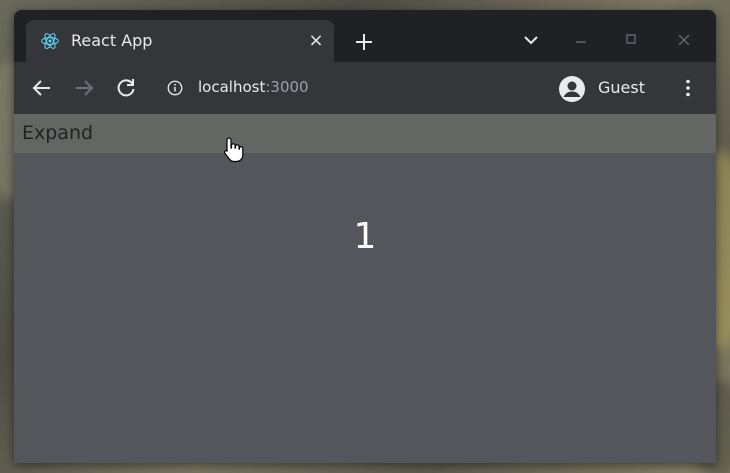 The height and width of the screenshot is (473, 730). I want to click on forward-arrow-icon, so click(84, 88).